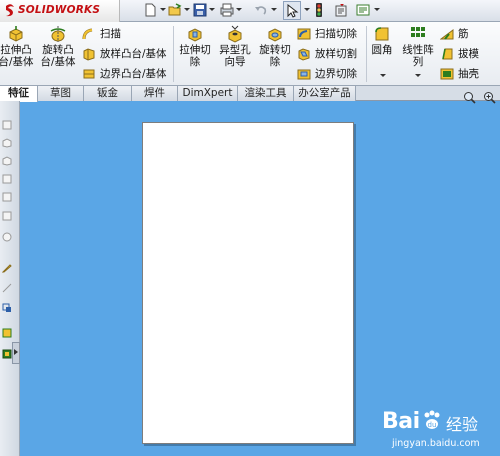 The width and height of the screenshot is (500, 456). What do you see at coordinates (155, 93) in the screenshot?
I see `tab-weldments: 焊件` at bounding box center [155, 93].